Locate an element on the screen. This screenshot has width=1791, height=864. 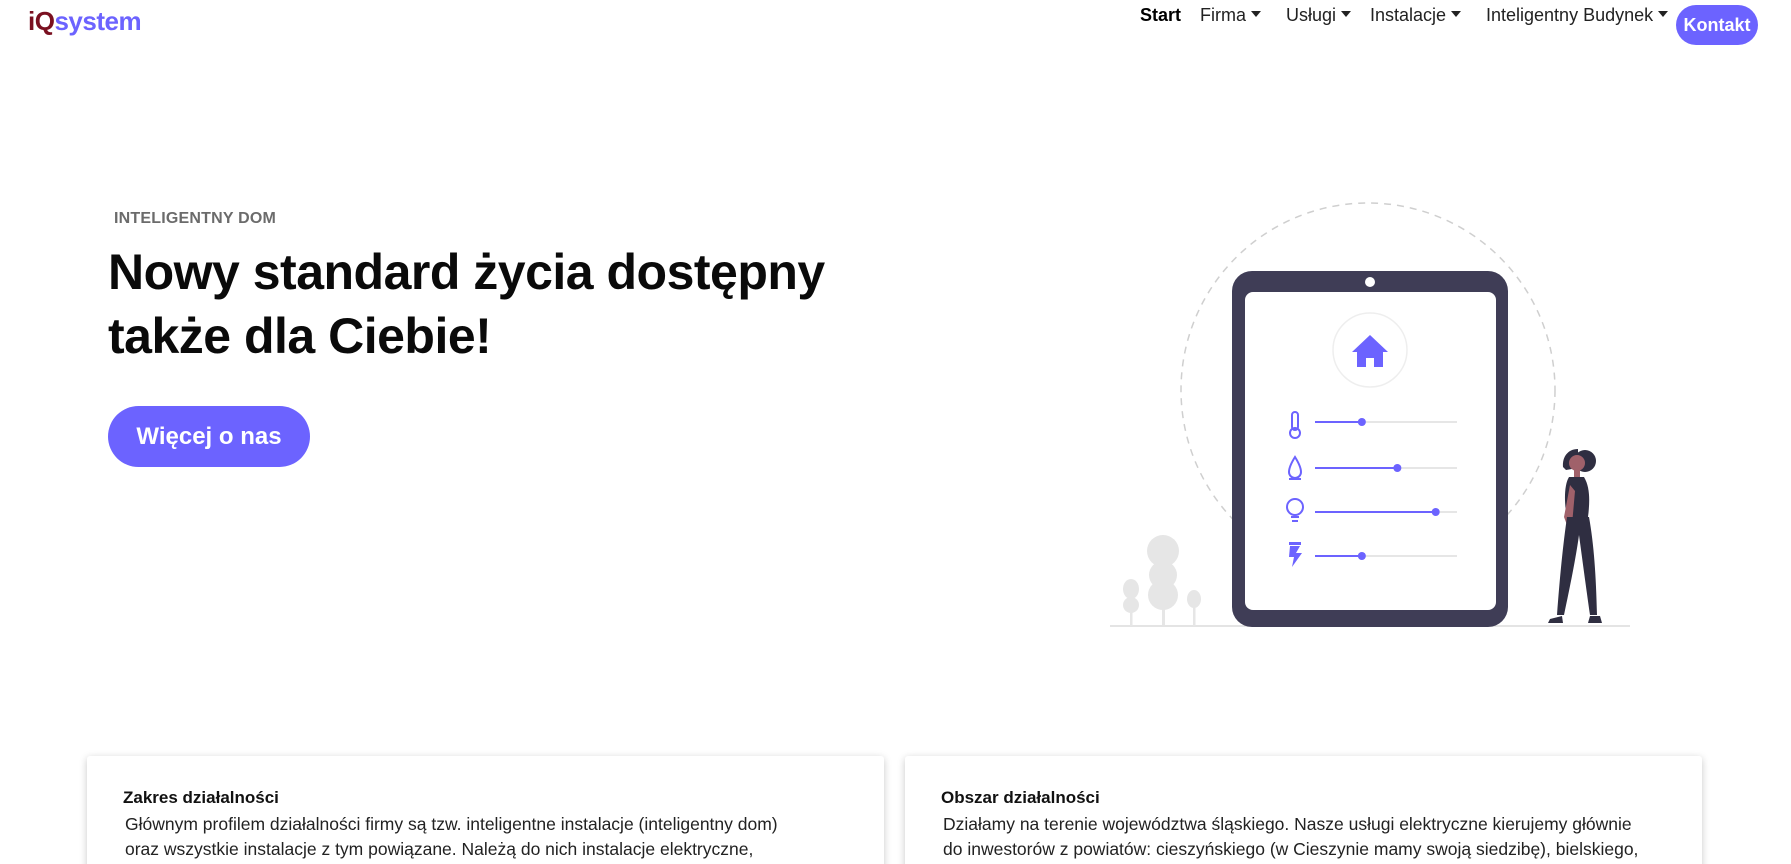
energy-slider-knob is located at coordinates (1361, 556).